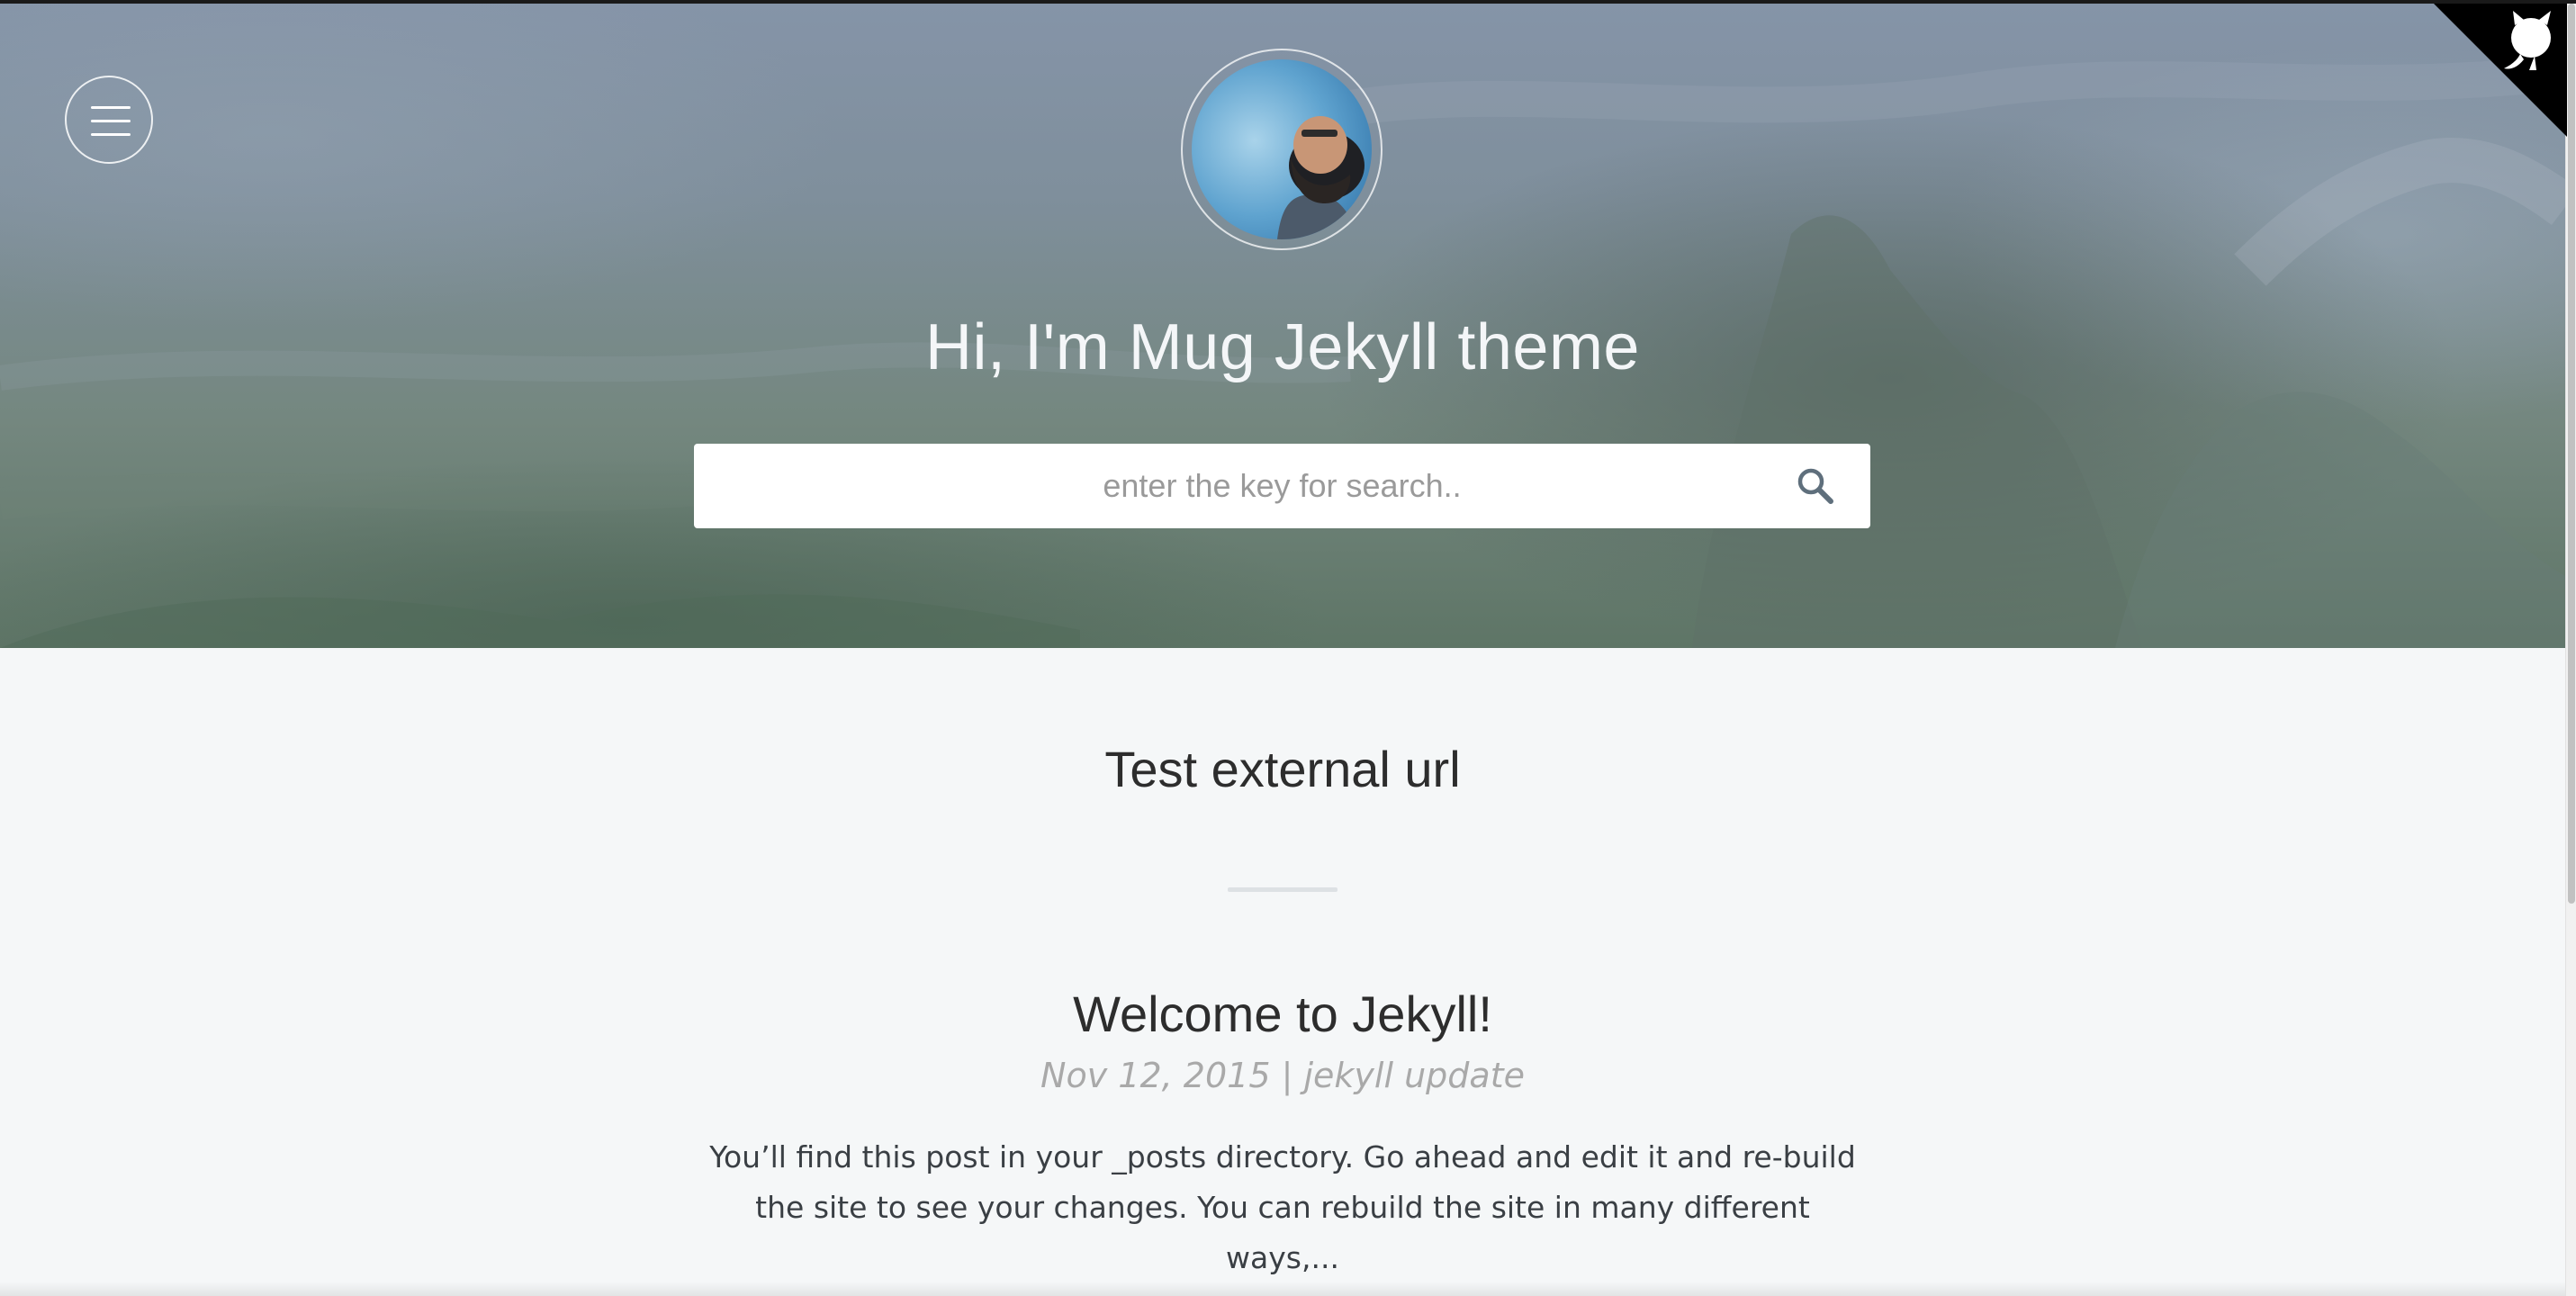 This screenshot has width=2576, height=1296. I want to click on window-top-edge, so click(1288, 2).